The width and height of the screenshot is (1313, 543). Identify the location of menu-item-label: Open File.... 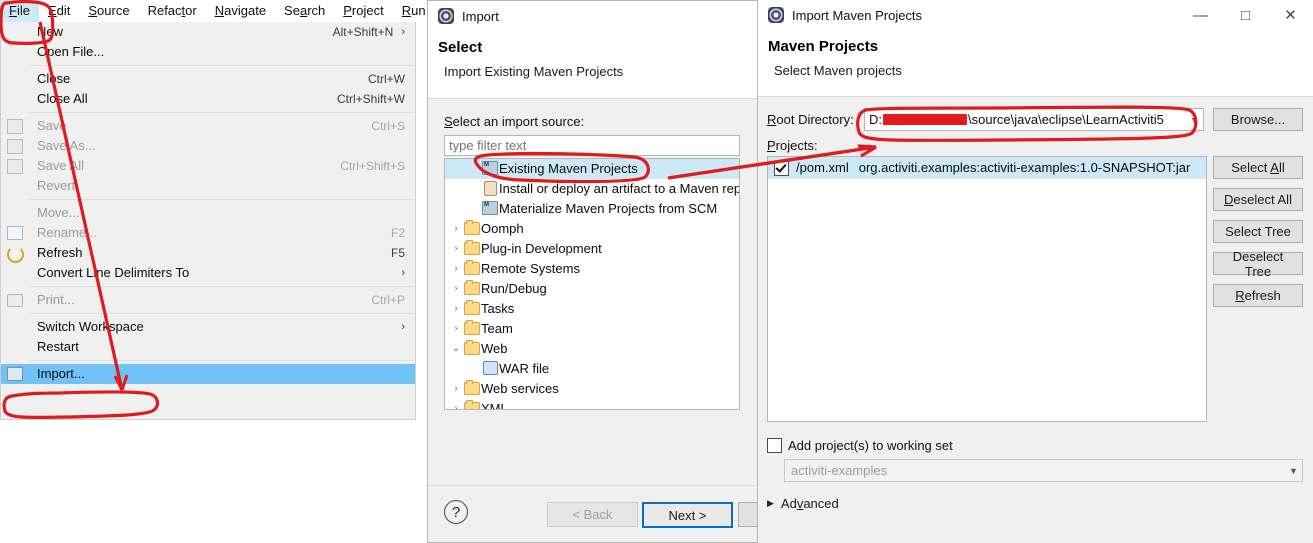
(71, 51).